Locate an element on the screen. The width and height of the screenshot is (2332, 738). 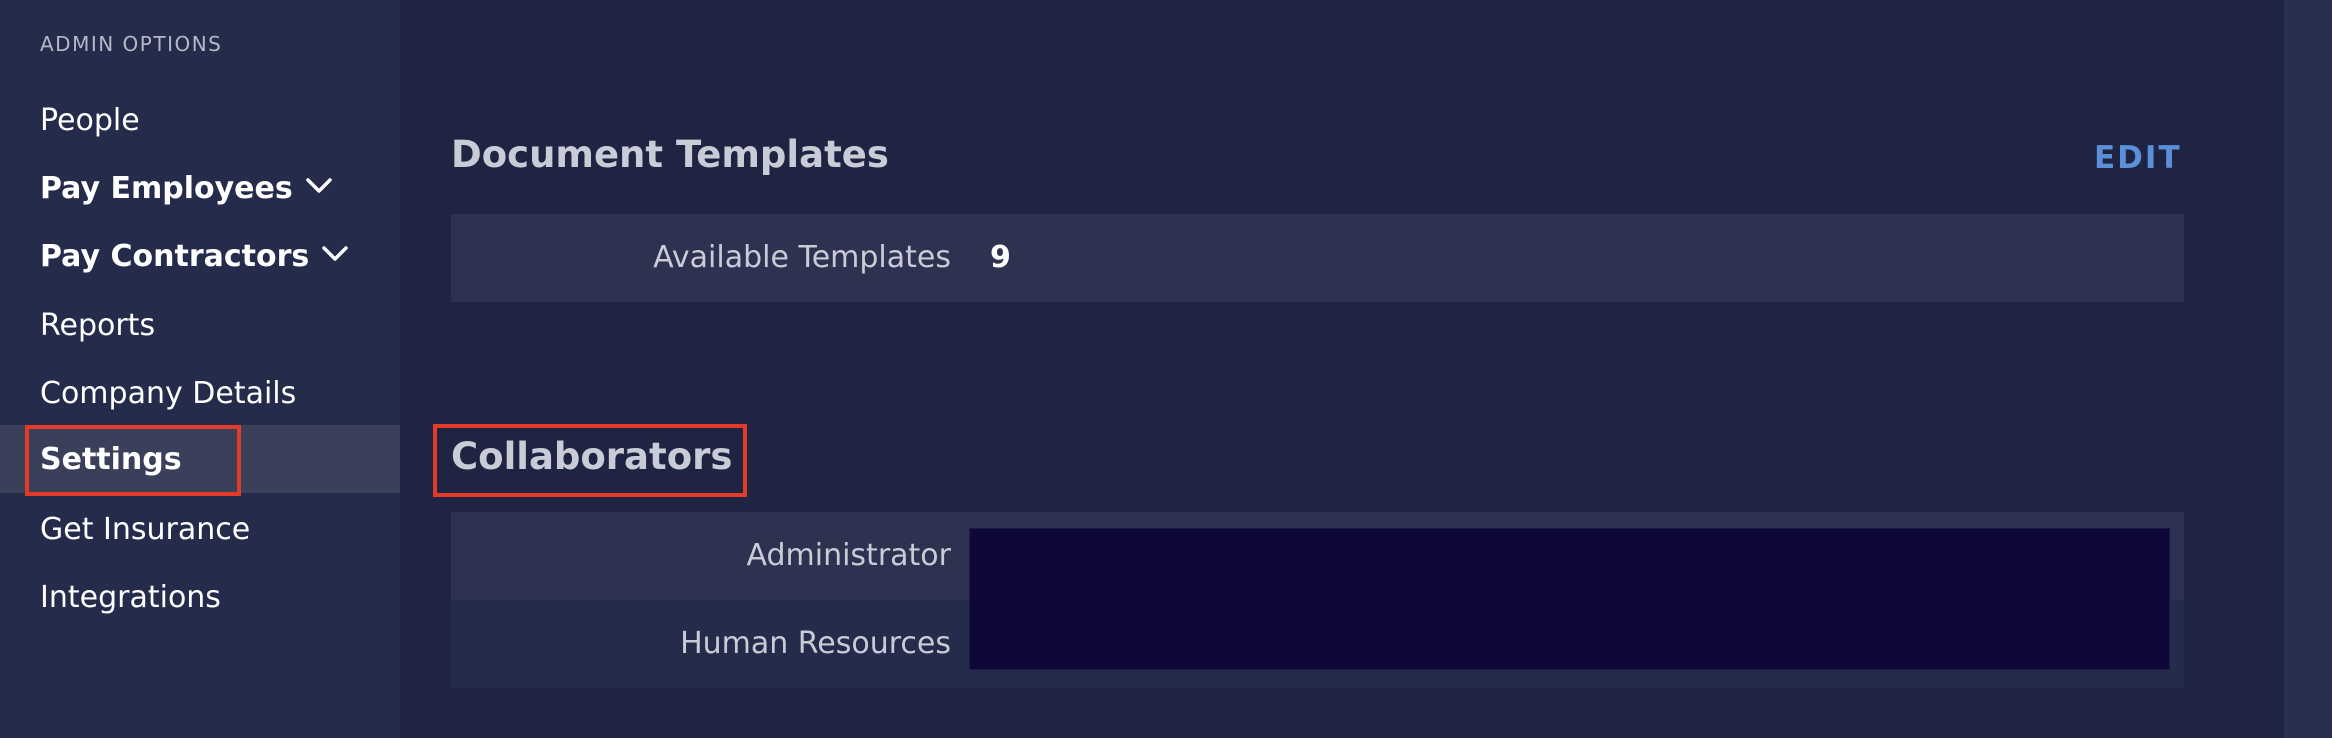
sidebar-item-label: Pay Contractors is located at coordinates (175, 256).